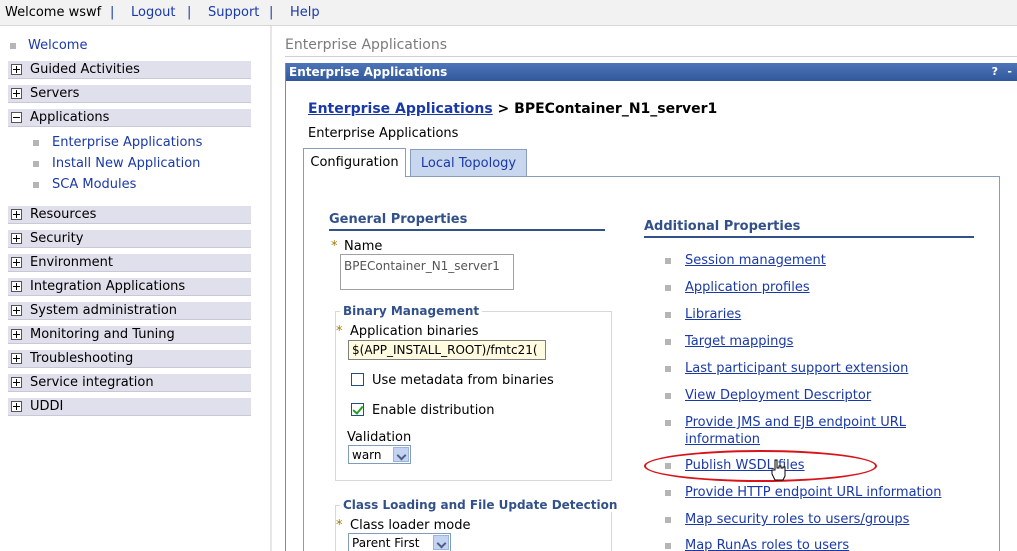 This screenshot has width=1017, height=551. What do you see at coordinates (102, 334) in the screenshot?
I see `nav-item-label: Monitoring and Tuning` at bounding box center [102, 334].